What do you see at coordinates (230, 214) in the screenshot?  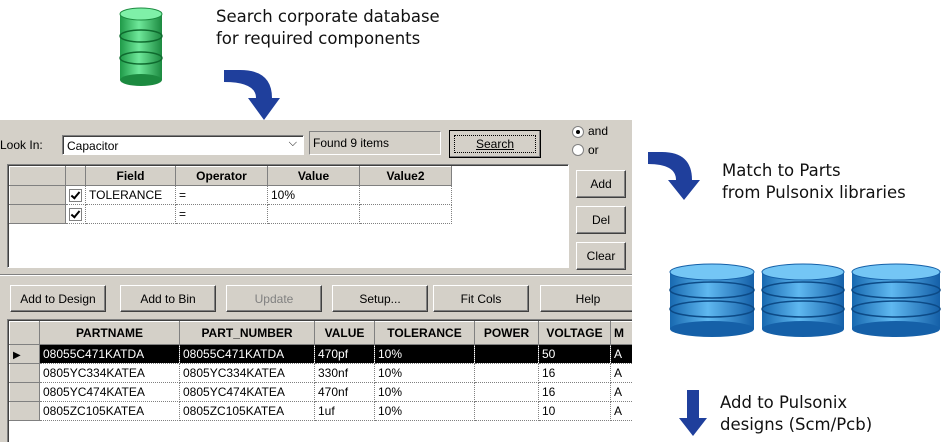 I see `criteria-row: =` at bounding box center [230, 214].